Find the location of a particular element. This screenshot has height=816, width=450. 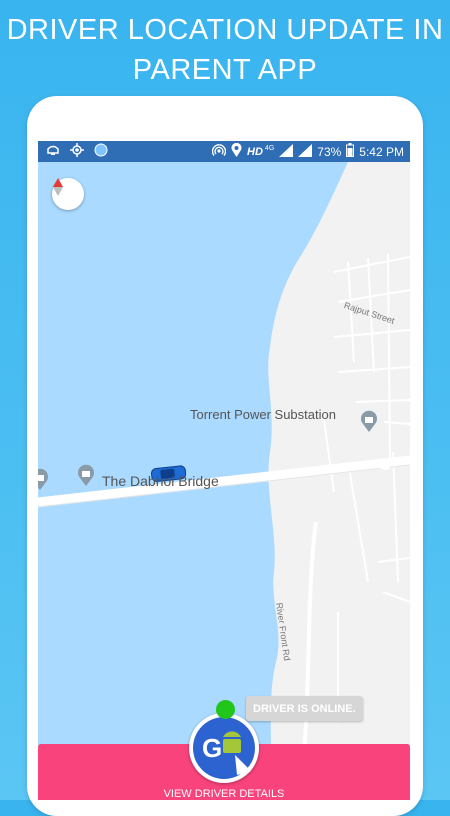

hotspot-icon is located at coordinates (219, 151).